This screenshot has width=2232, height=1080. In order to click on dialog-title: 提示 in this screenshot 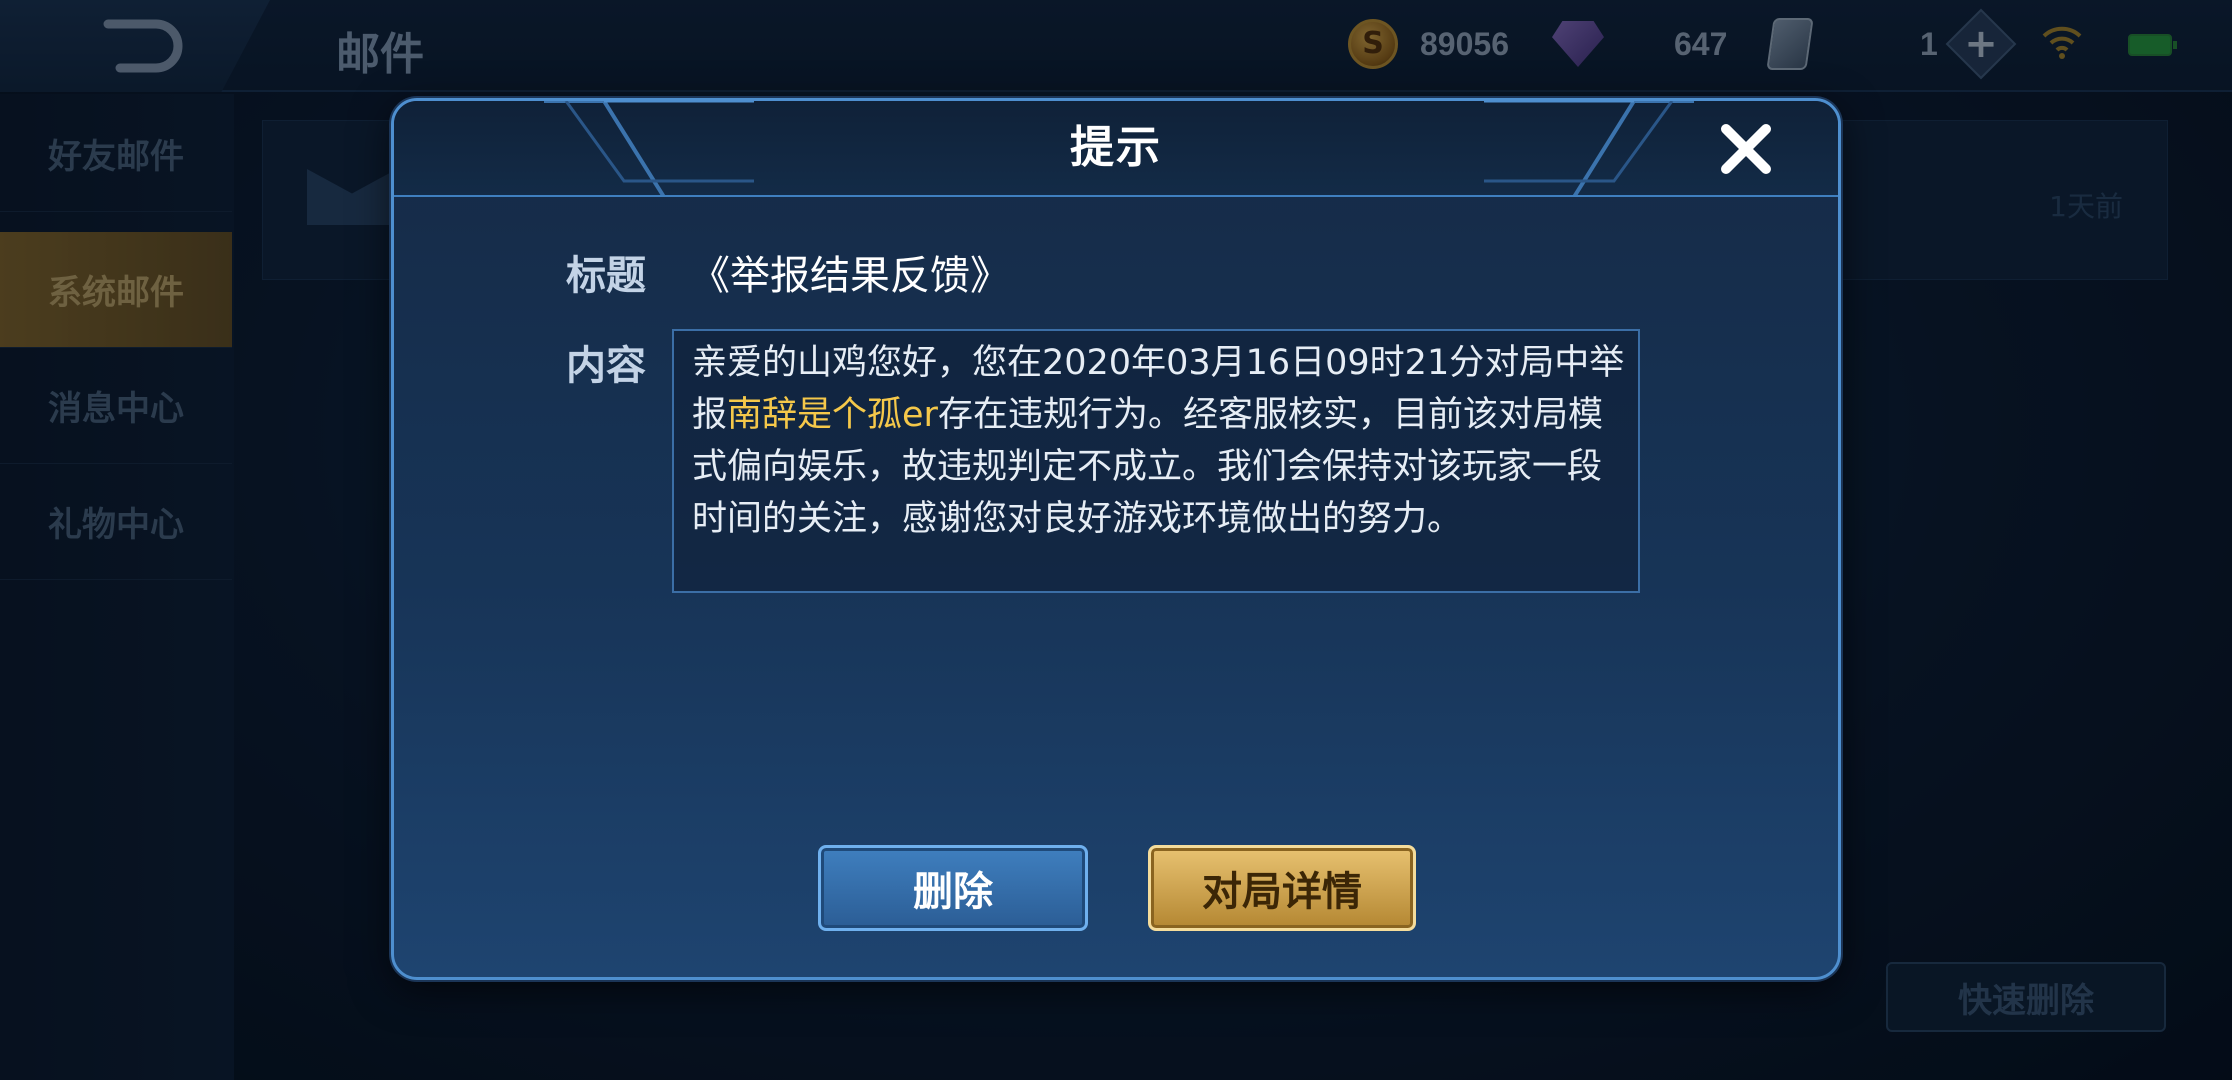, I will do `click(1116, 147)`.